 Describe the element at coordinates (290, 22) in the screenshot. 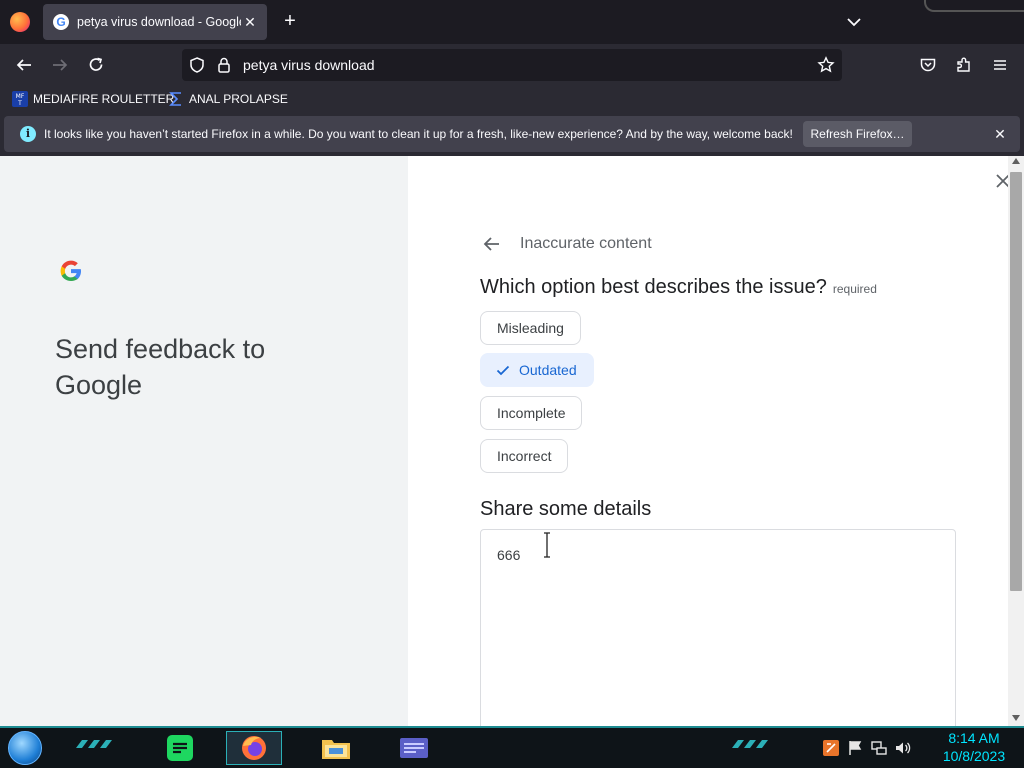

I see `new-tab-button: +` at that location.